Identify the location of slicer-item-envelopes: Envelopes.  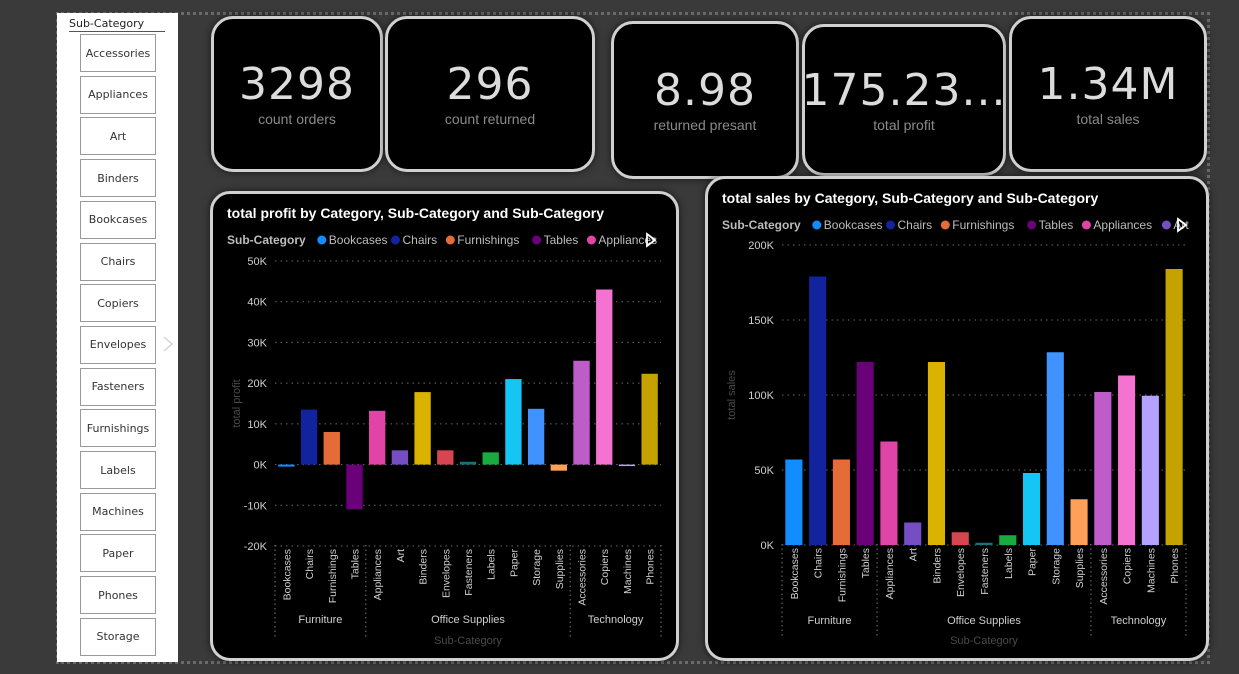
(118, 344).